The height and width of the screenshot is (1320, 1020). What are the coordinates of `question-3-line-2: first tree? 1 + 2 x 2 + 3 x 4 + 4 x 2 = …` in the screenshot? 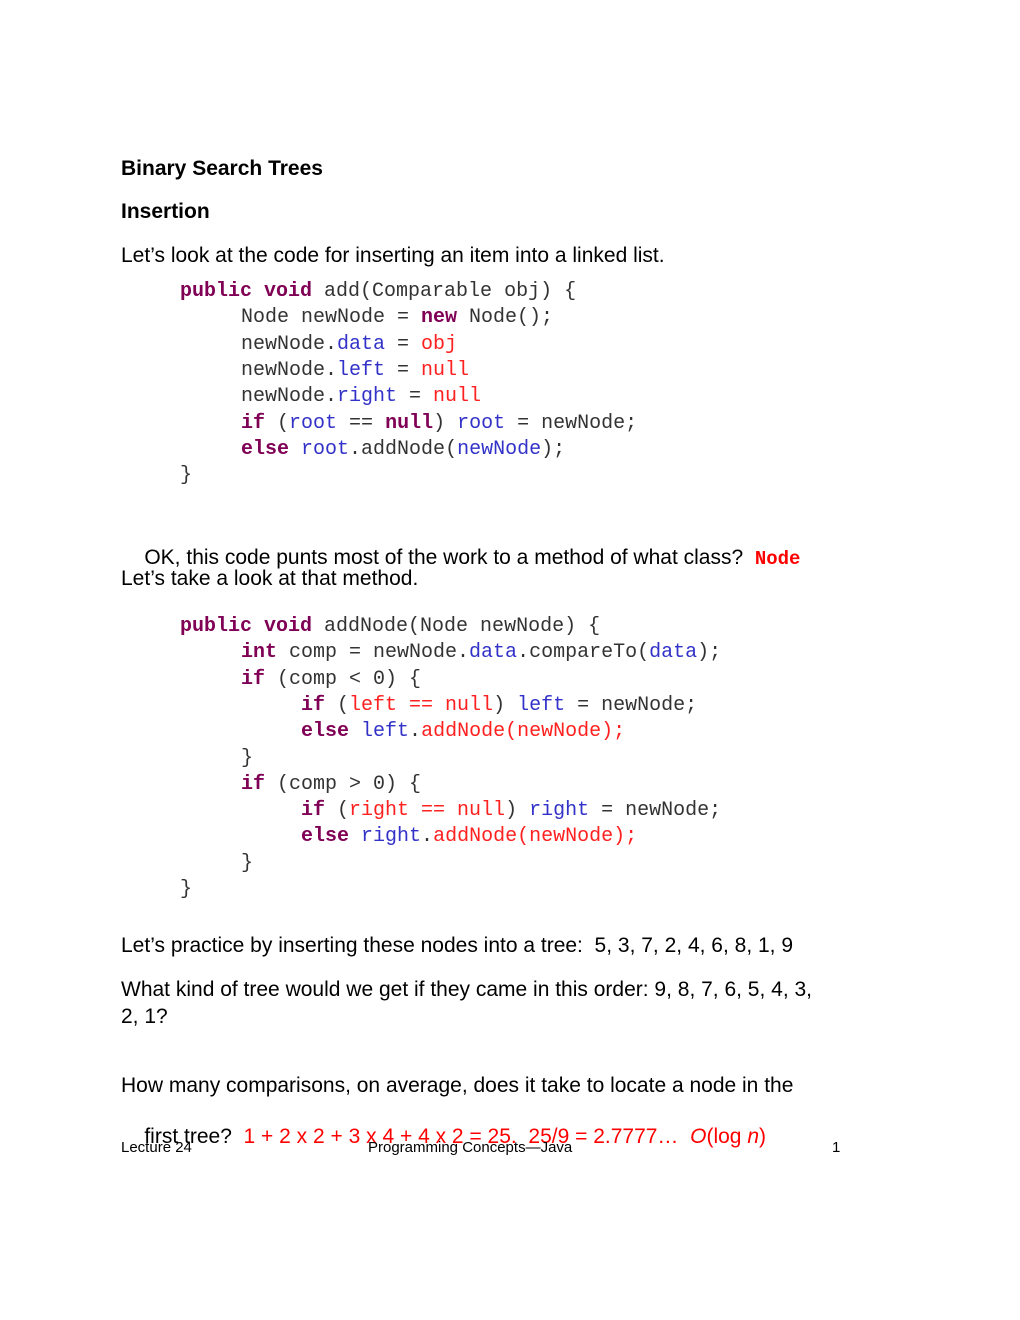 It's located at (443, 1137).